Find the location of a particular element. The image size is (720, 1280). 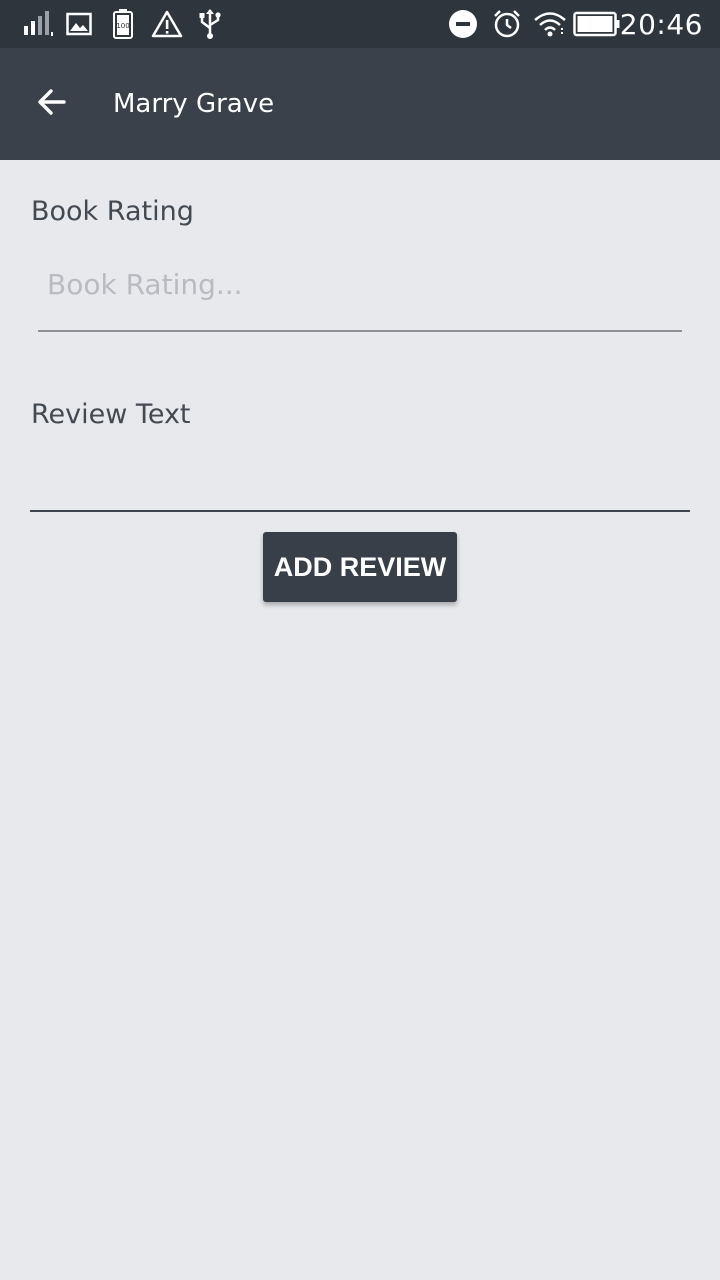

do-not-disturb-icon is located at coordinates (463, 24).